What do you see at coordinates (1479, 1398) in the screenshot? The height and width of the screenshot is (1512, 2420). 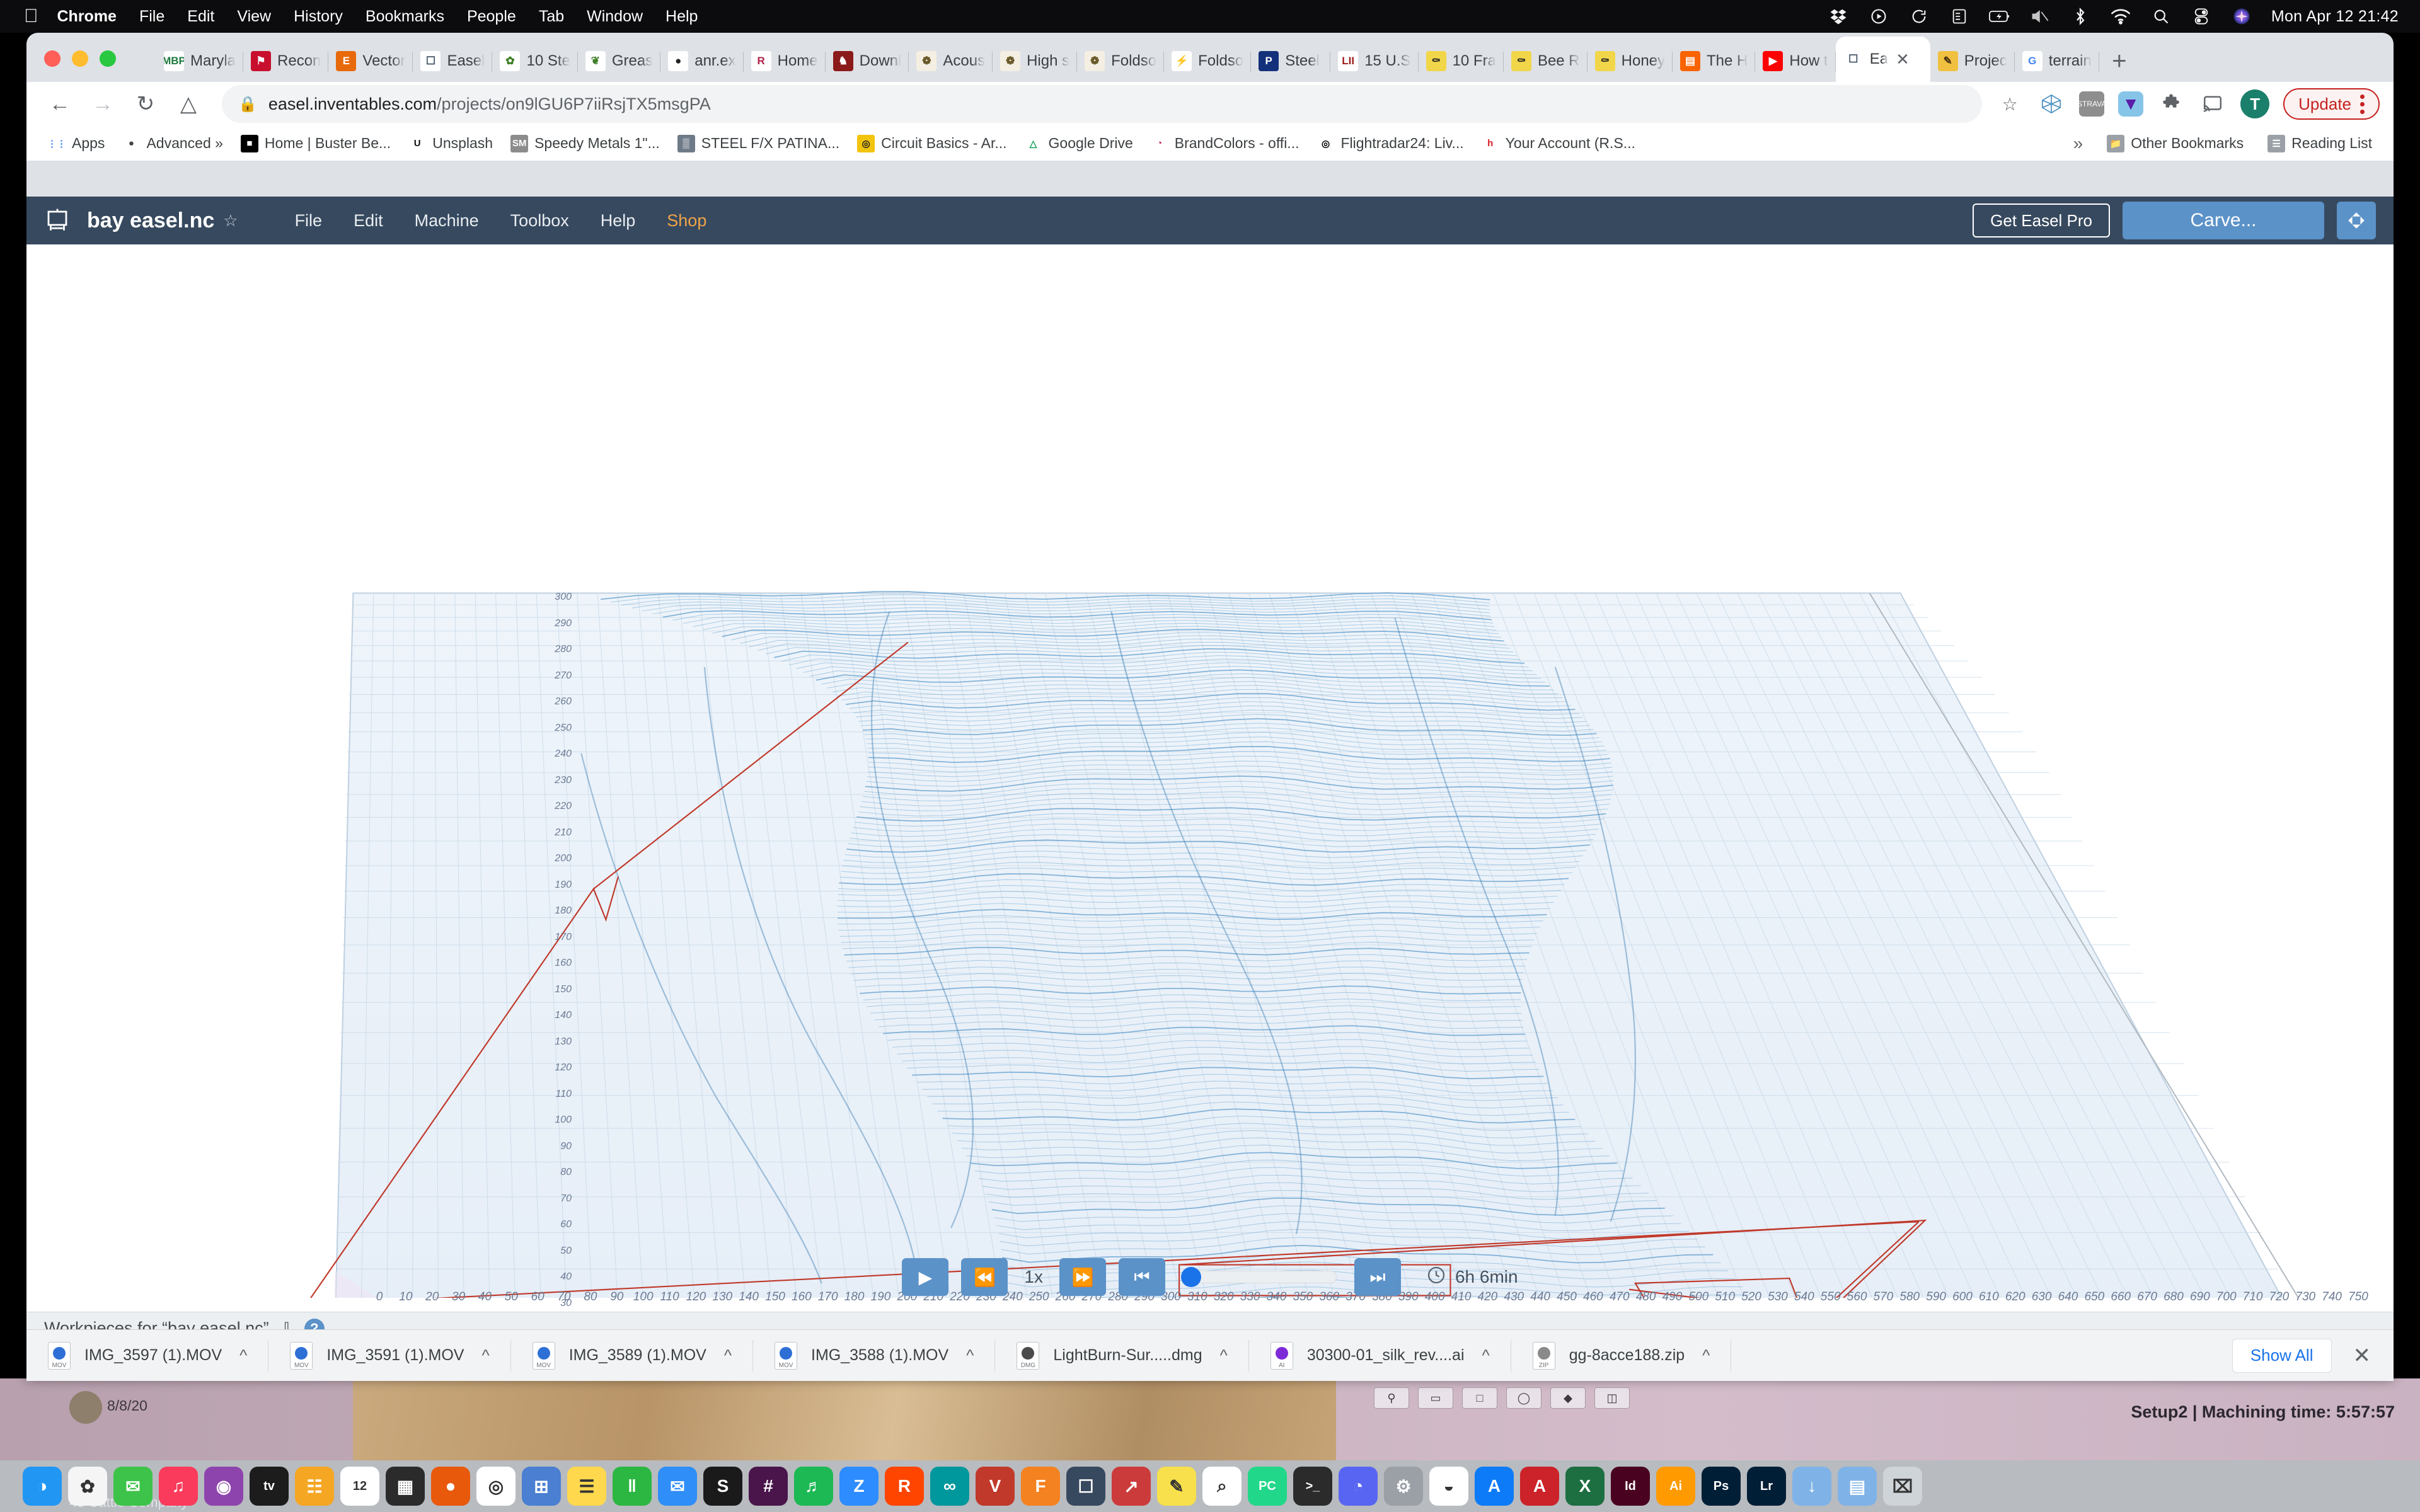 I see `plane-tool-icon: □` at bounding box center [1479, 1398].